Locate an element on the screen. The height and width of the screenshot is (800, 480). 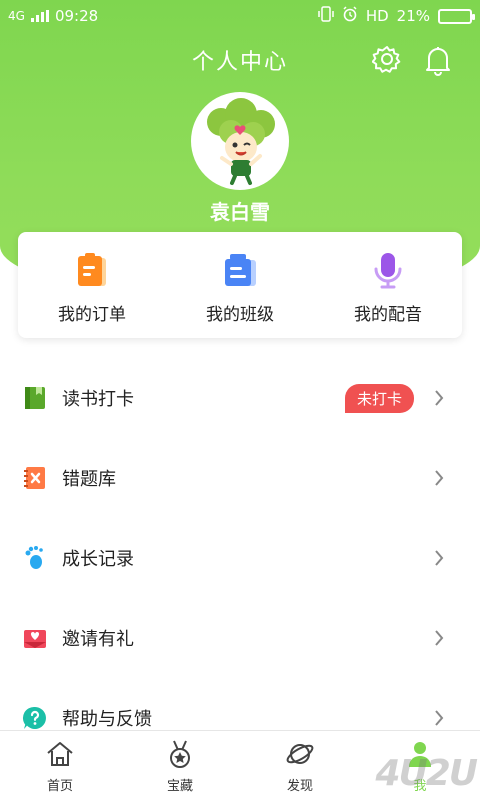
tab-home: 首页 is located at coordinates (60, 765).